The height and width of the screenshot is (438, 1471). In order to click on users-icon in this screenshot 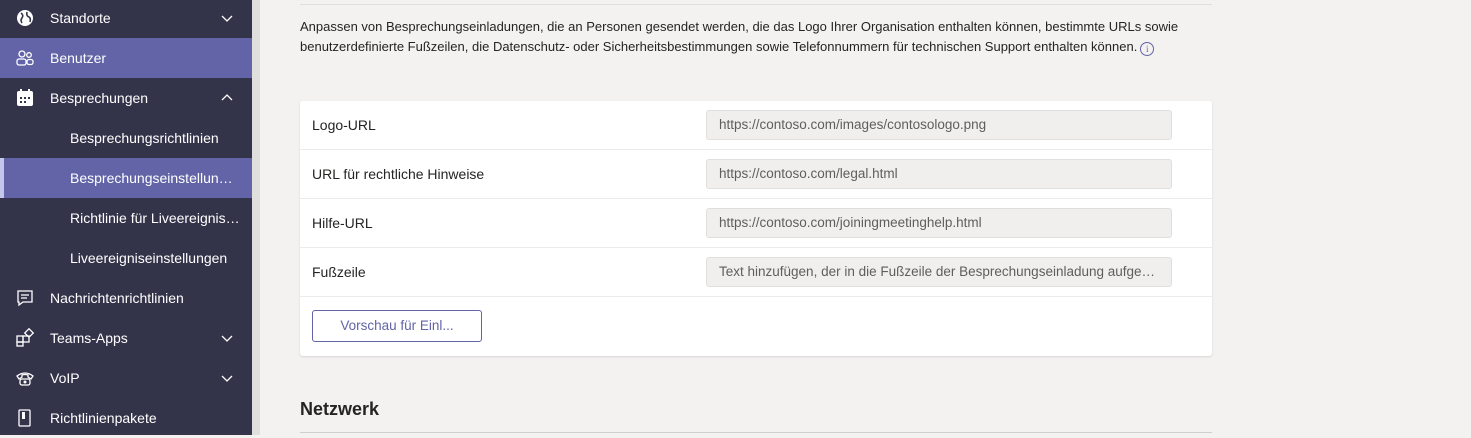, I will do `click(25, 58)`.